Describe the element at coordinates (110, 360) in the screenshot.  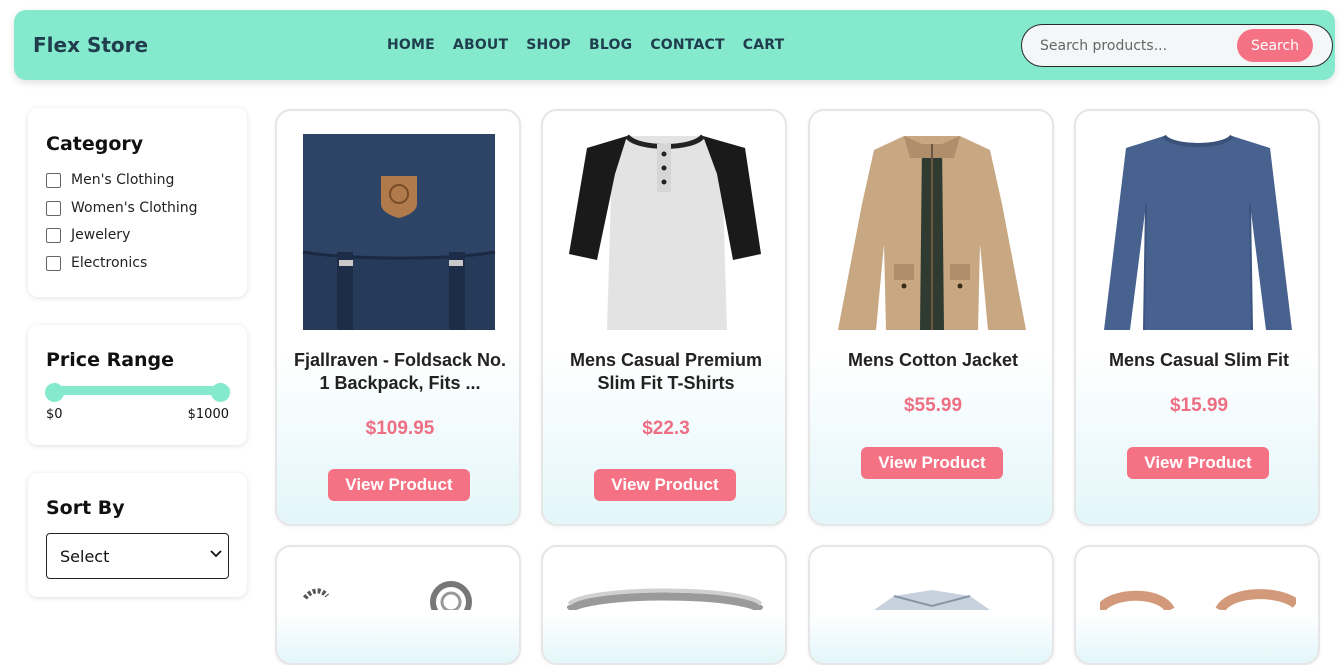
I see `price-range-title: Price Range` at that location.